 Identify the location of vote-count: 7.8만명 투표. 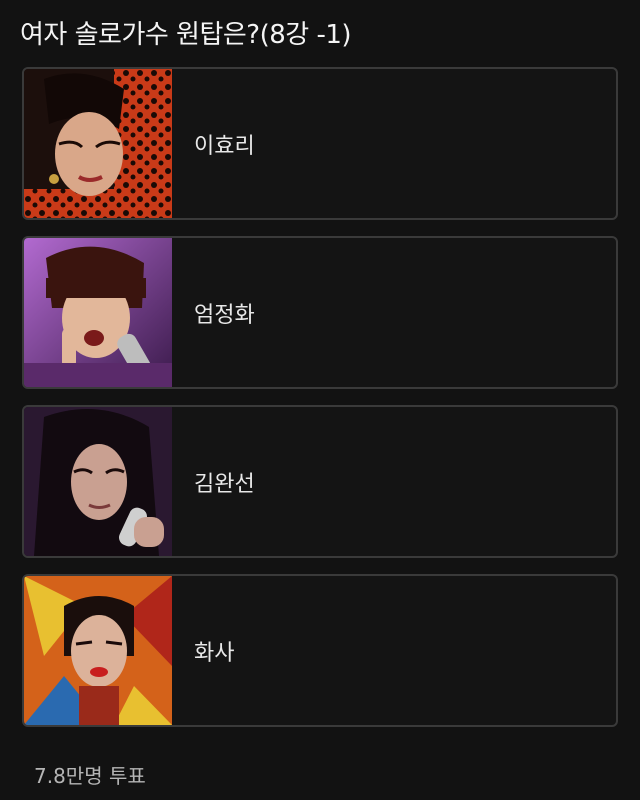
(90, 776).